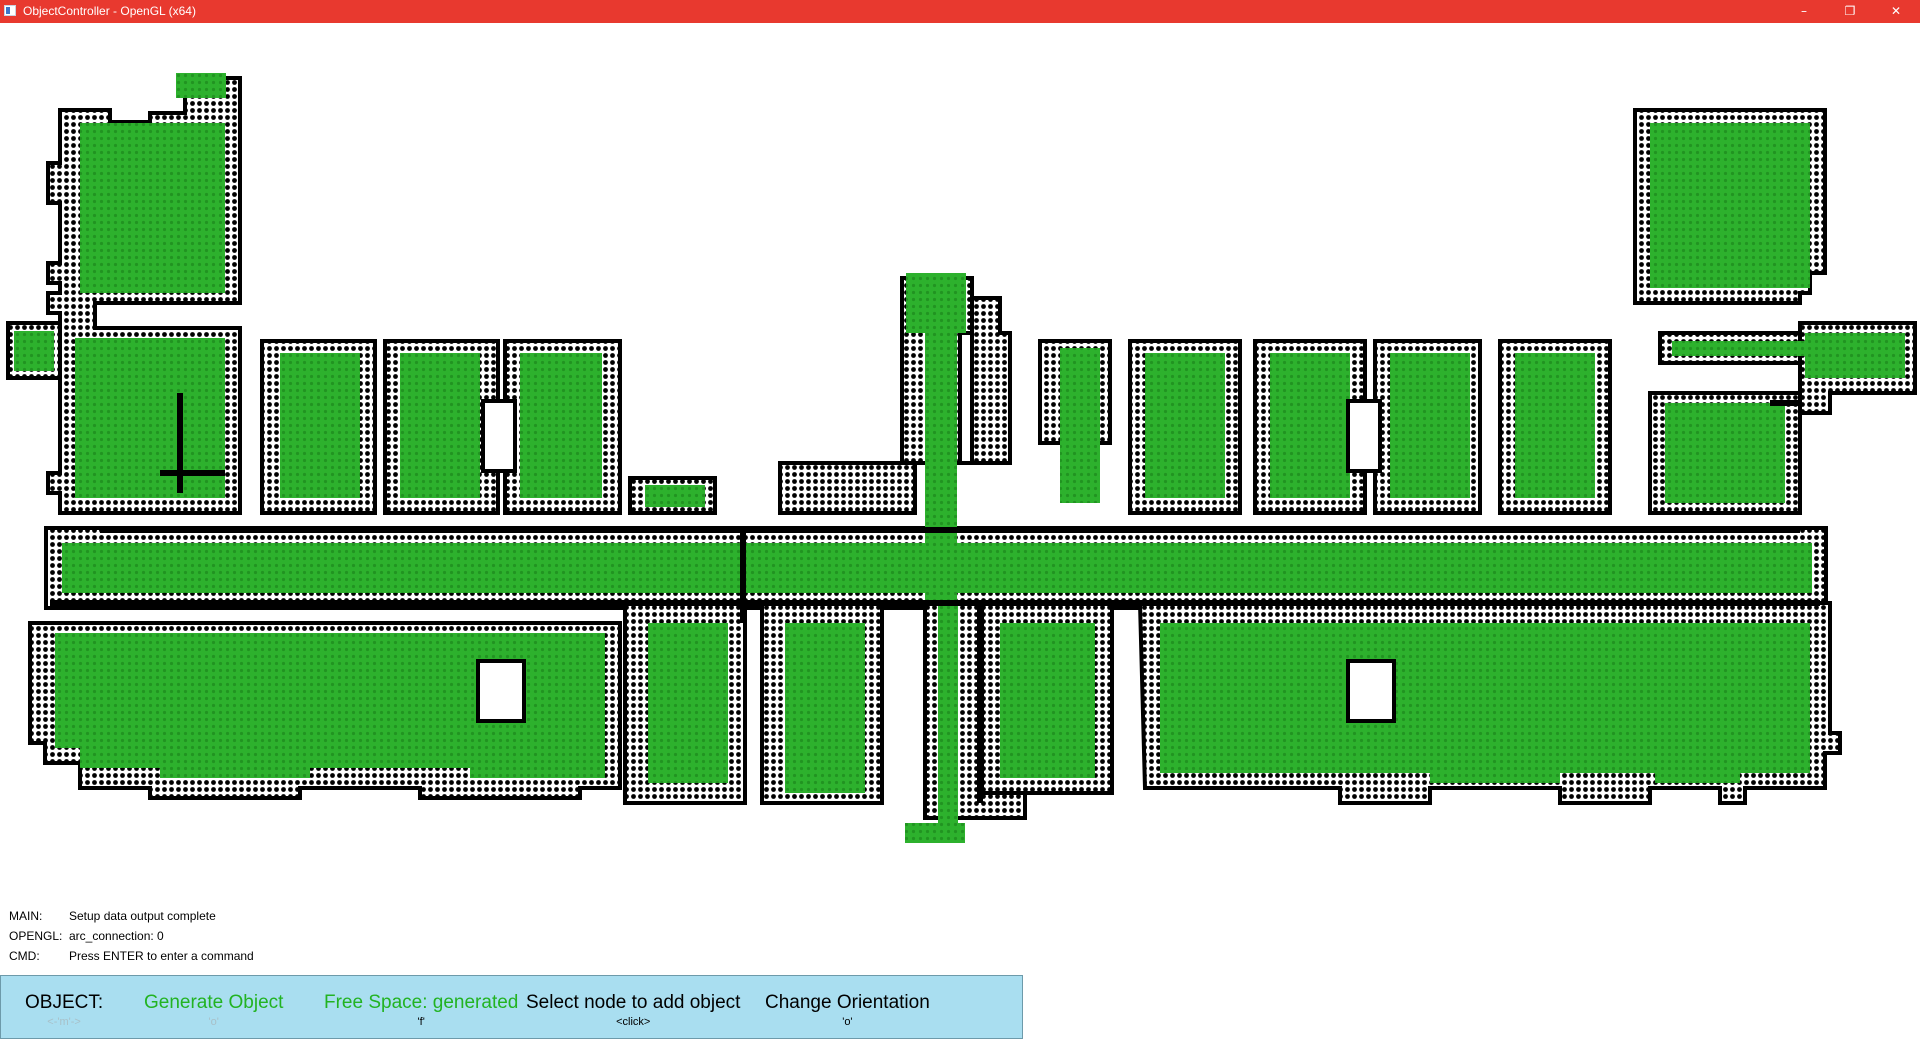 The height and width of the screenshot is (1040, 1920). I want to click on console-line-cmd: CMD: Press ENTER to enter a command, so click(359, 956).